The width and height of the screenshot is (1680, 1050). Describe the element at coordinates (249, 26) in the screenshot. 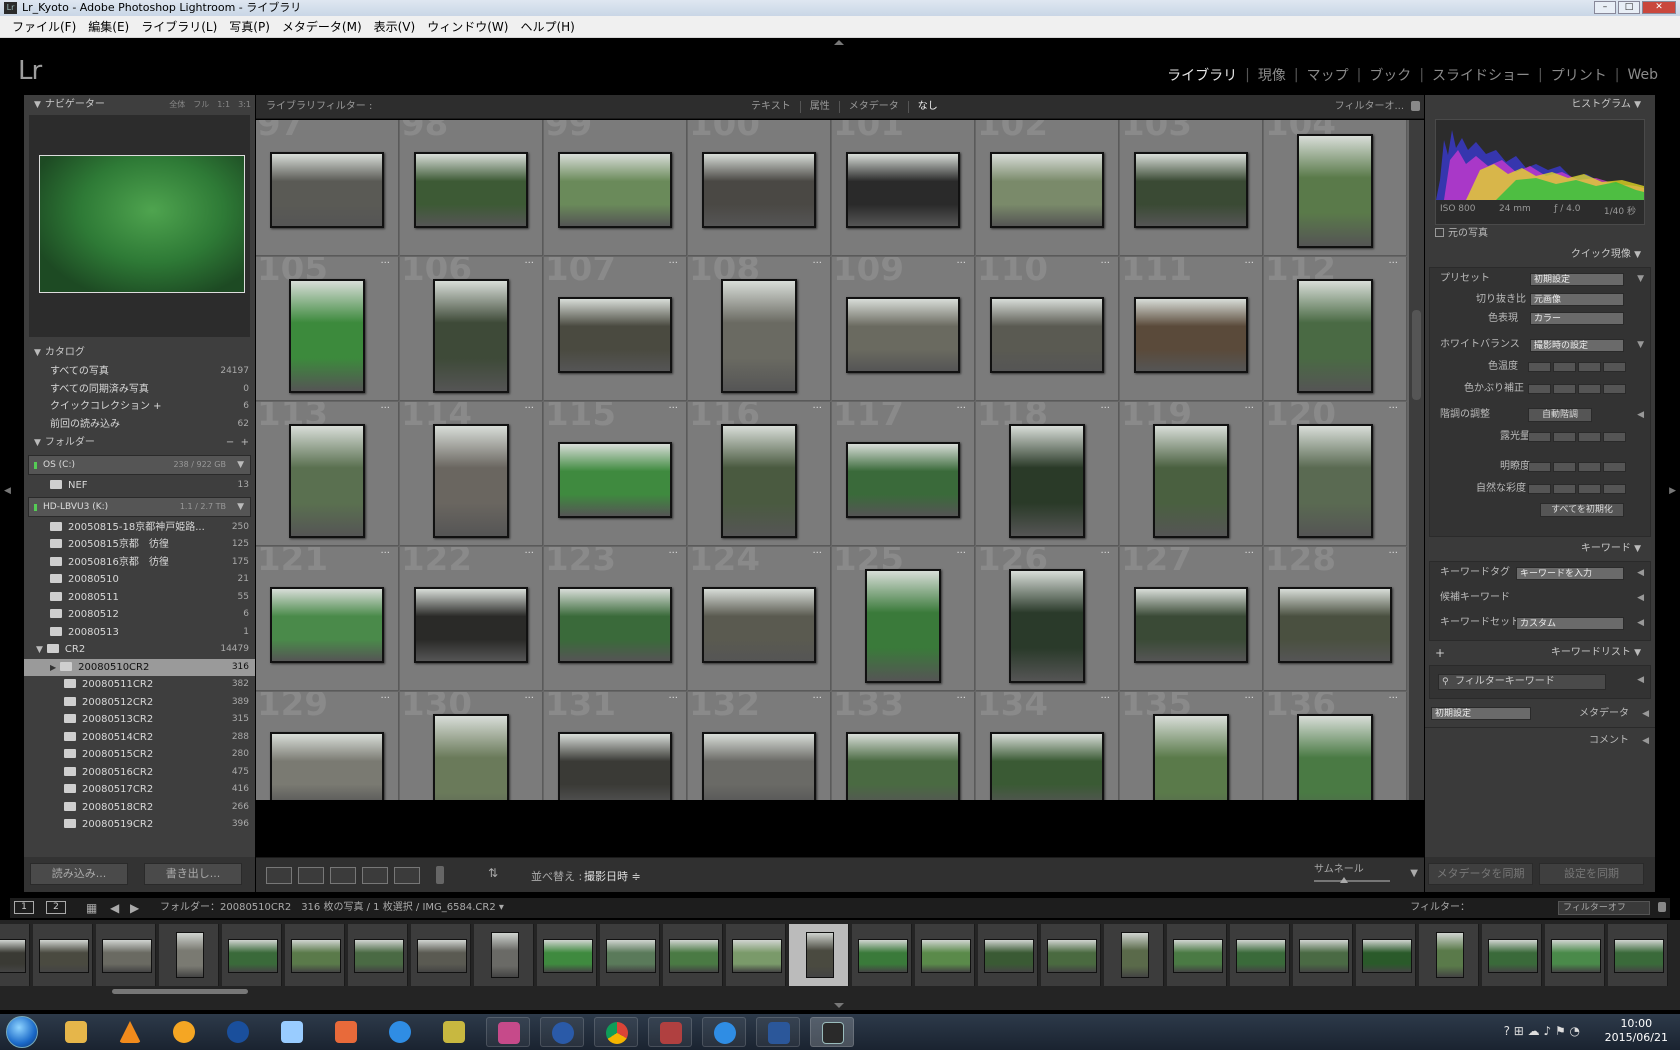

I see `menu-photo: 写真(P)` at that location.